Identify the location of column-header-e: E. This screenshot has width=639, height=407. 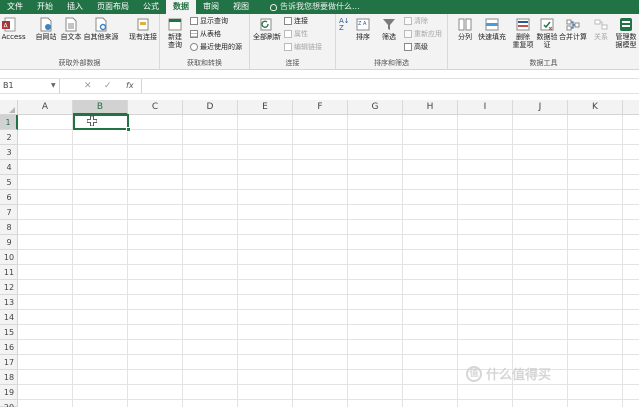
(265, 107).